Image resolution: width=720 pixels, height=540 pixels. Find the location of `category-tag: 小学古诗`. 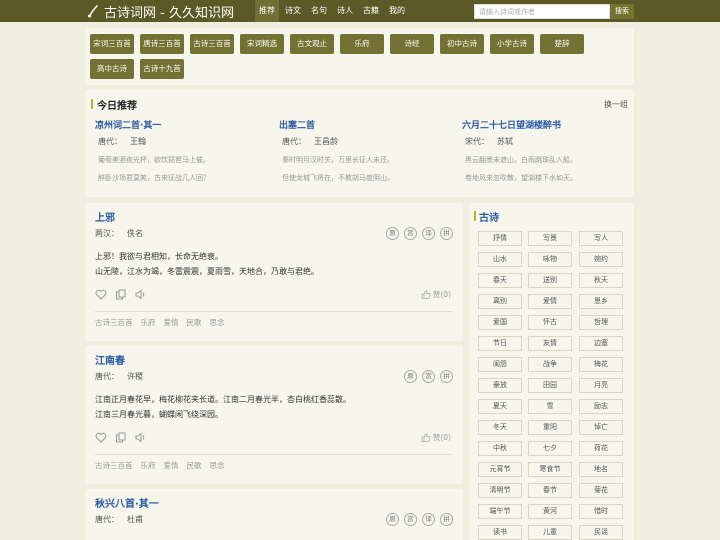

category-tag: 小学古诗 is located at coordinates (512, 44).